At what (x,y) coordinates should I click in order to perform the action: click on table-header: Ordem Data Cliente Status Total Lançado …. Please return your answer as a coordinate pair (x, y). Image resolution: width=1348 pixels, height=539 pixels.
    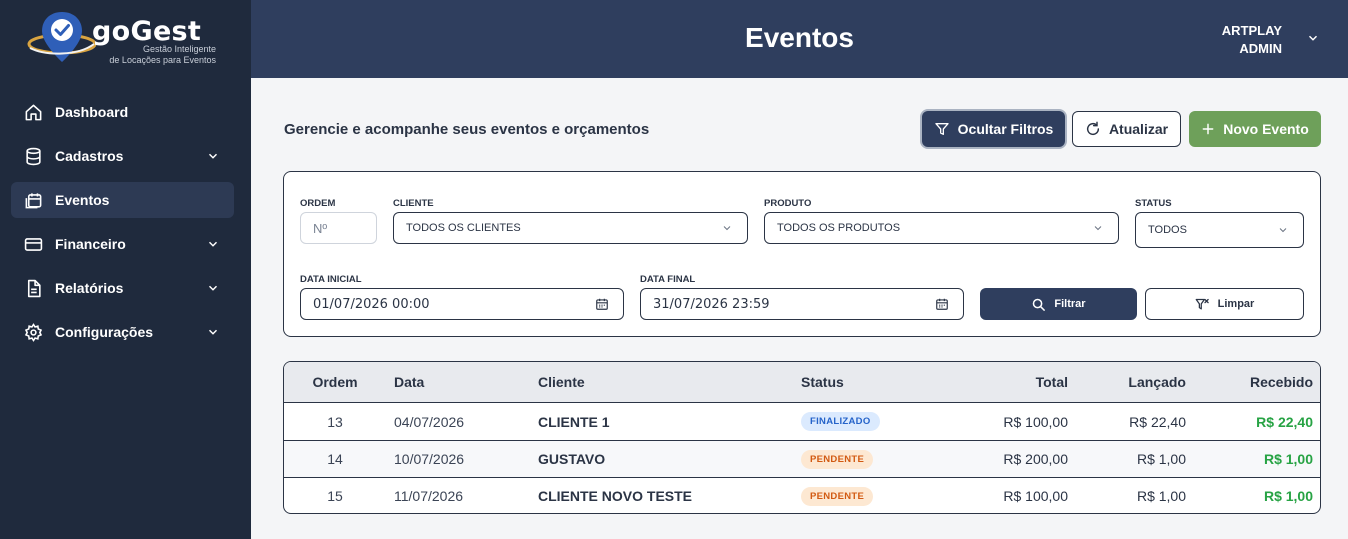
    Looking at the image, I should click on (802, 382).